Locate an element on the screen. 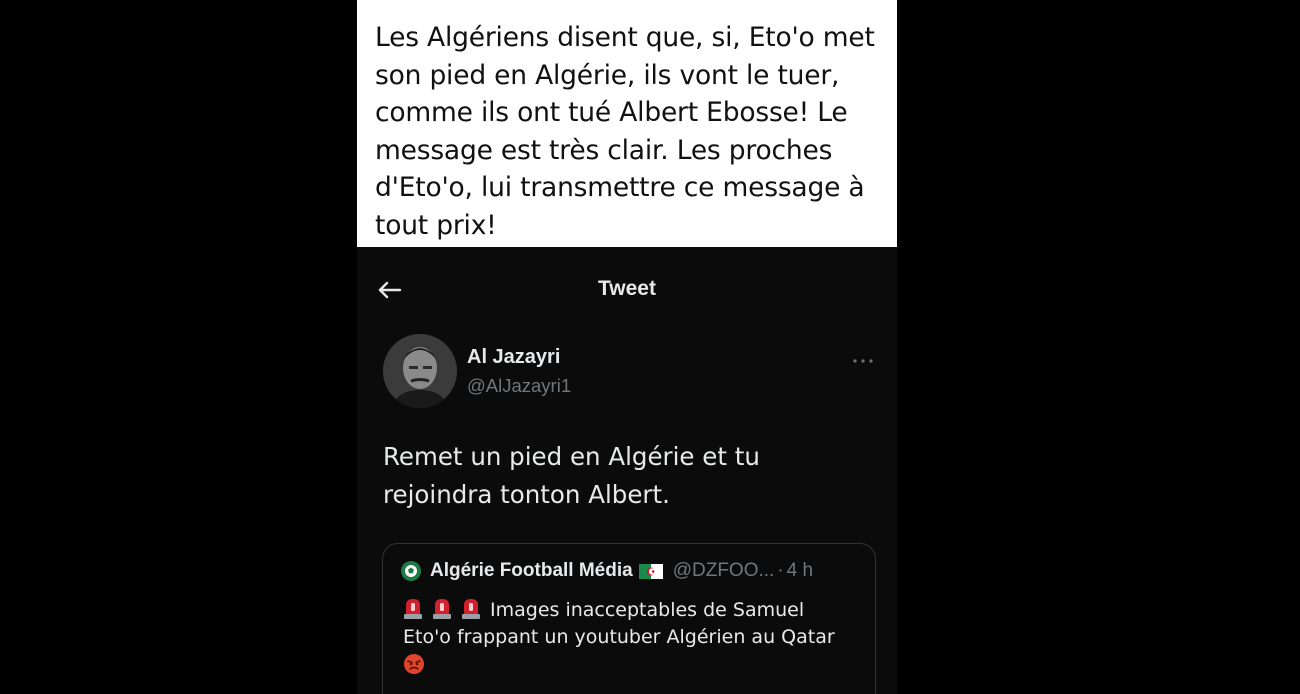  tweet-header: Tweet is located at coordinates (627, 290).